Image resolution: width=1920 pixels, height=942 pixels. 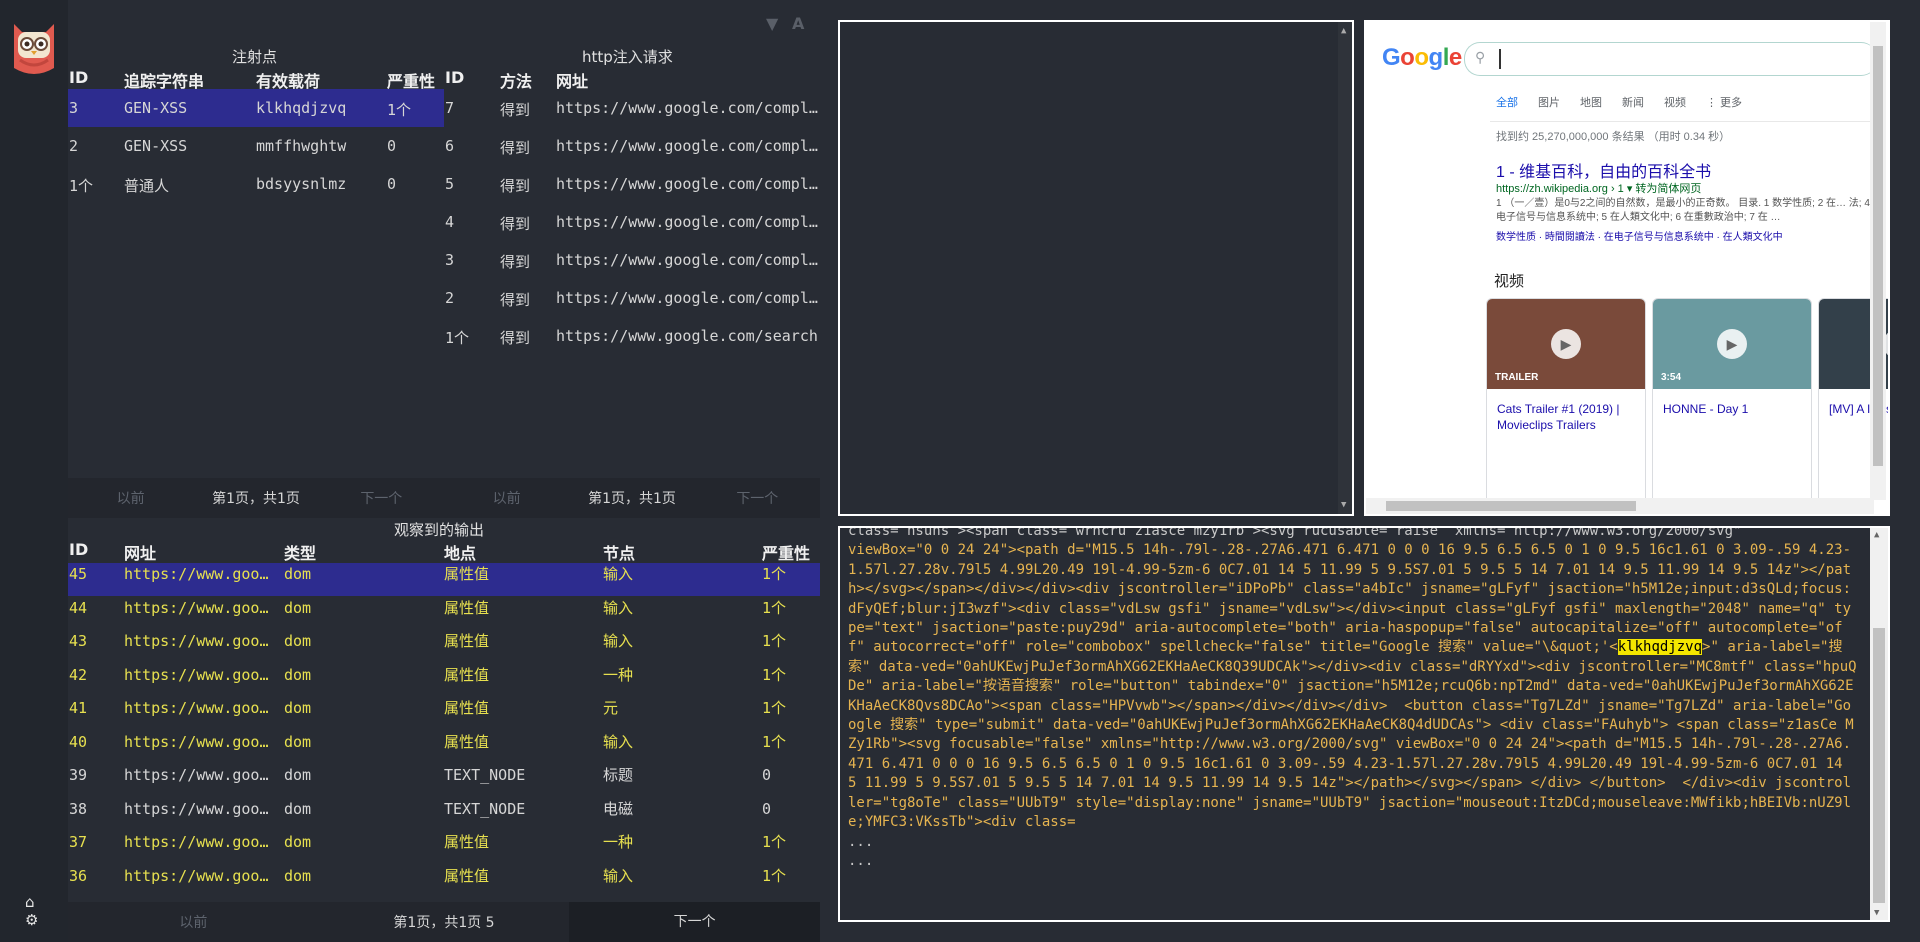 I want to click on payload-highlight: klkhqdjzvq, so click(x=1660, y=647).